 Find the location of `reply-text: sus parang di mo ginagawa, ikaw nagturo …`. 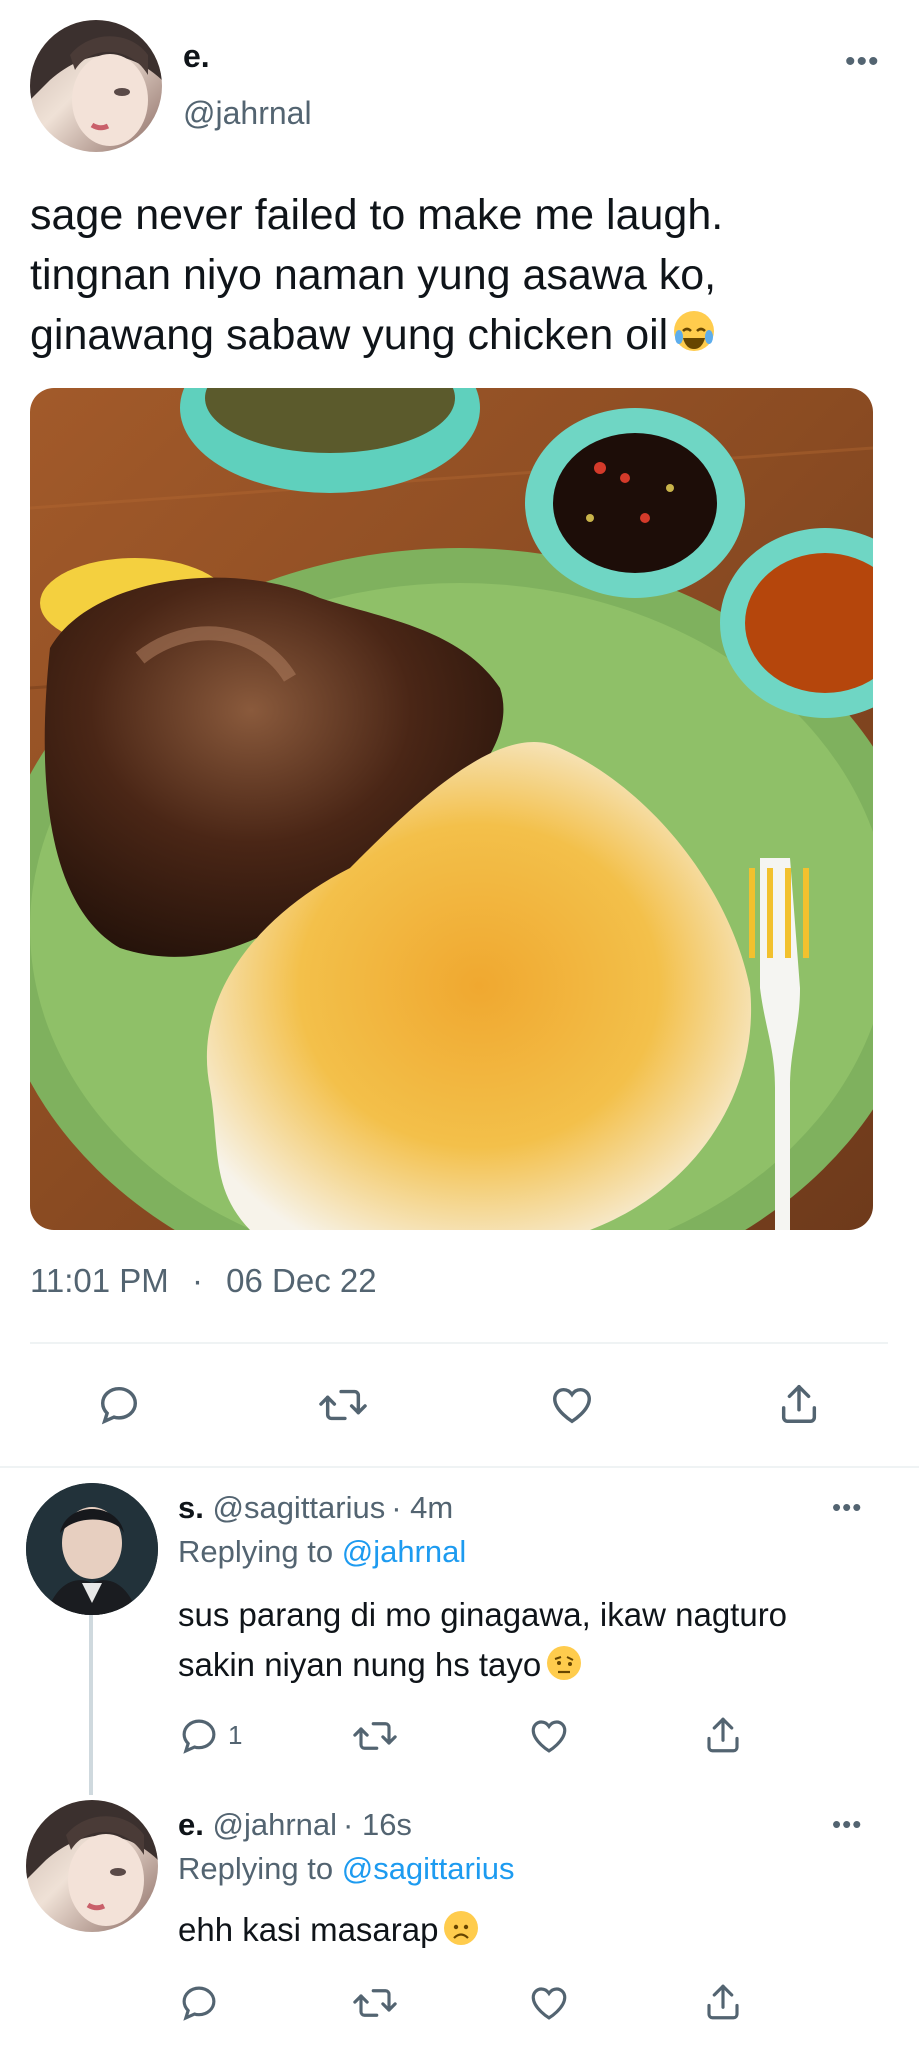

reply-text: sus parang di mo ginagawa, ikaw nagturo … is located at coordinates (482, 1640).